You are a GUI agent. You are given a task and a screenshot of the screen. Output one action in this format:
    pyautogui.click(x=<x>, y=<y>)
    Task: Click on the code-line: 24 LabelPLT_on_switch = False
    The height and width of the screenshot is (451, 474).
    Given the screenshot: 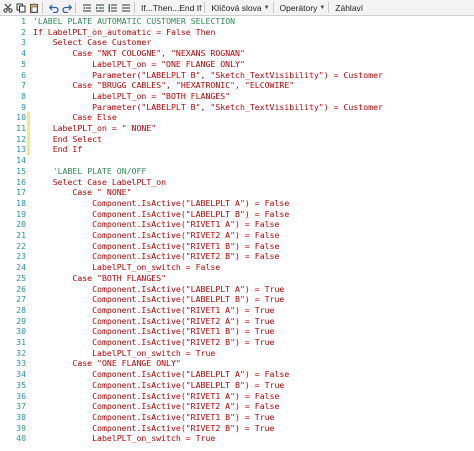 What is the action you would take?
    pyautogui.click(x=237, y=267)
    